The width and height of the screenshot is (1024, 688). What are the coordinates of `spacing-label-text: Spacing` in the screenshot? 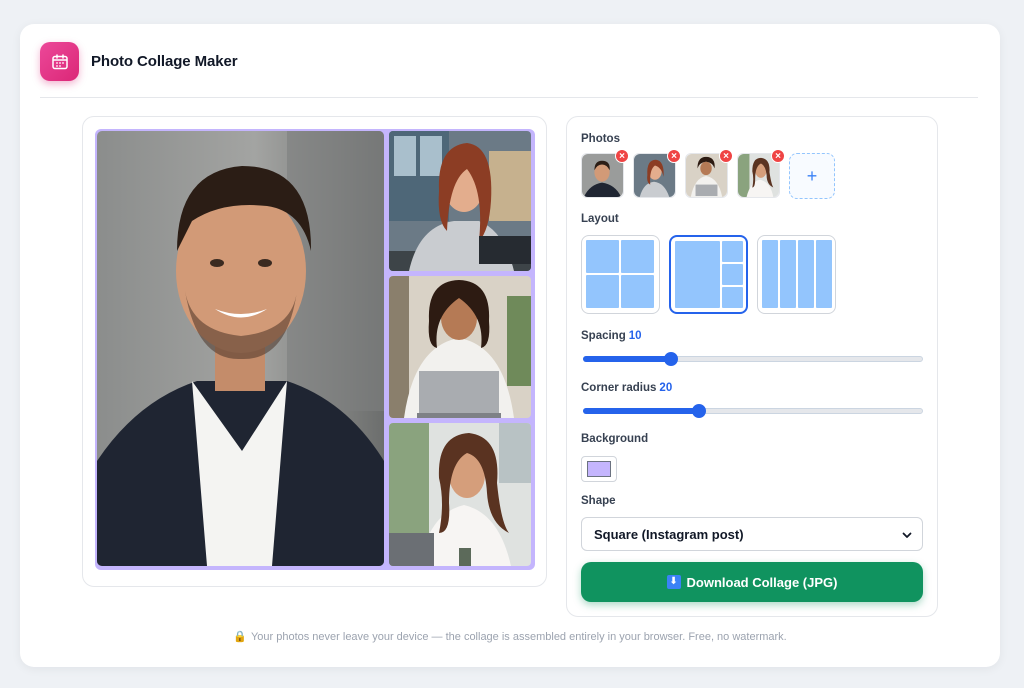 It's located at (603, 336).